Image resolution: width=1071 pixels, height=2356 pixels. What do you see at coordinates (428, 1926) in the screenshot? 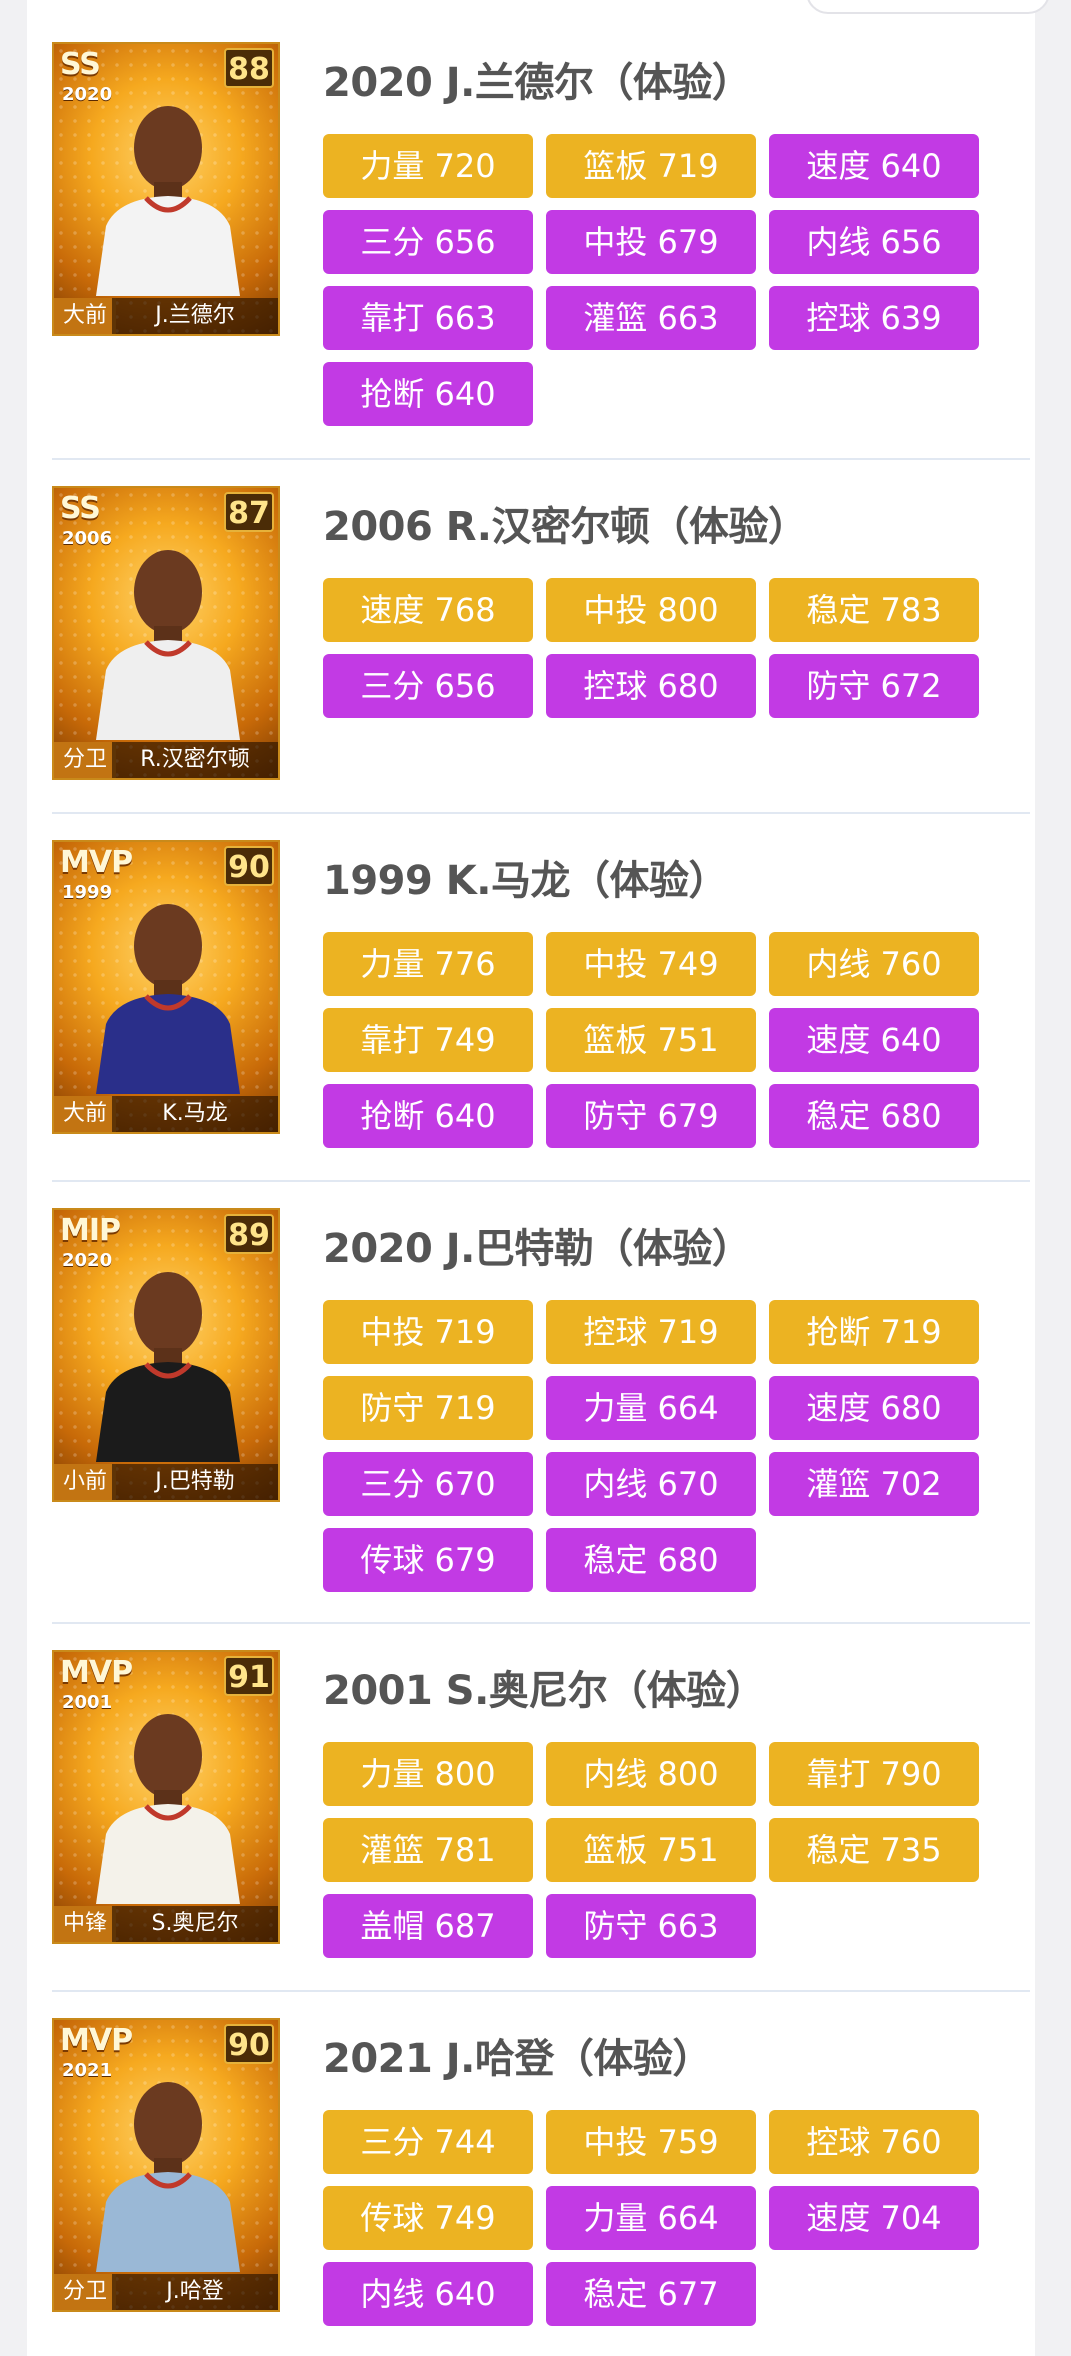
I see `attribute-tag: 盖帽 687` at bounding box center [428, 1926].